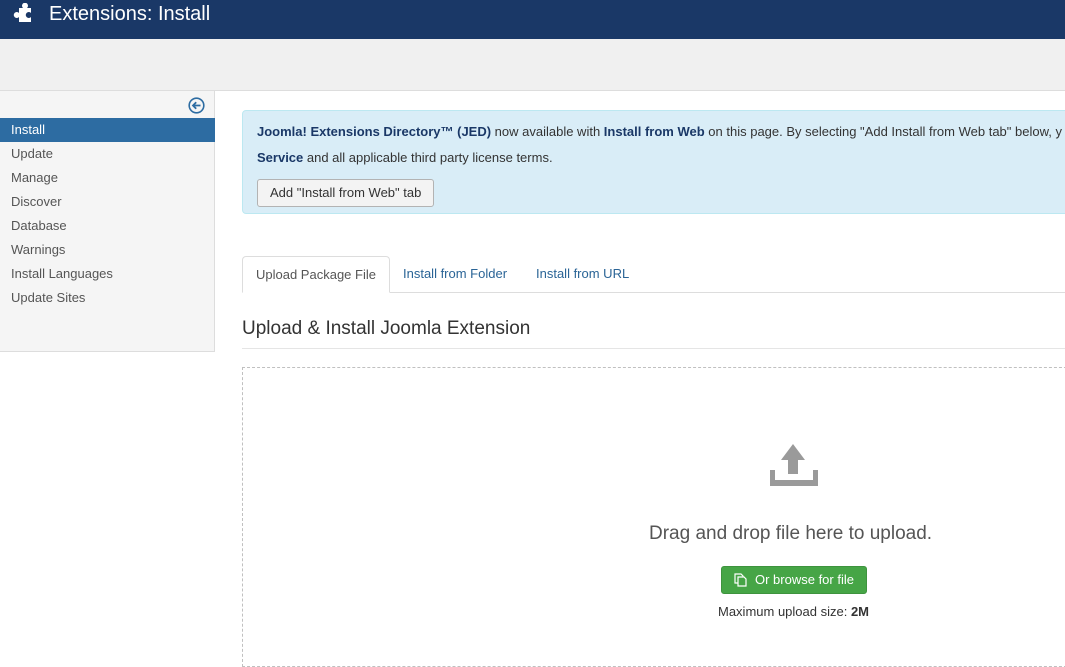  I want to click on browse-for-file-button: Or browse for file, so click(794, 580).